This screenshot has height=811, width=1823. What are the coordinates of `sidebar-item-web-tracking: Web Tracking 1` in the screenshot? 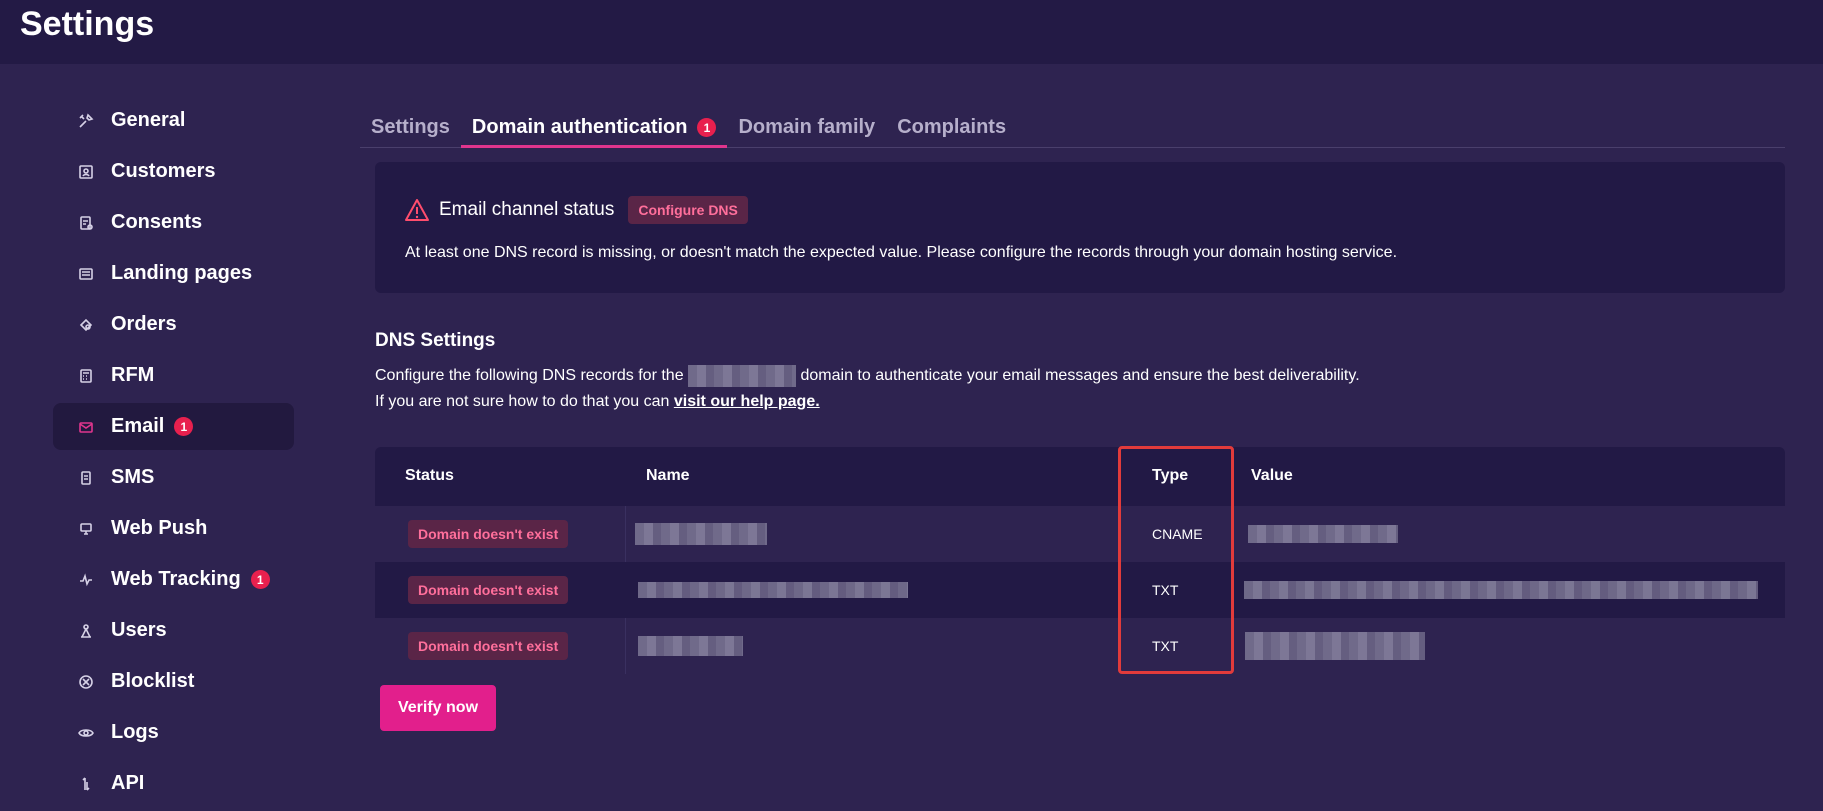 It's located at (173, 579).